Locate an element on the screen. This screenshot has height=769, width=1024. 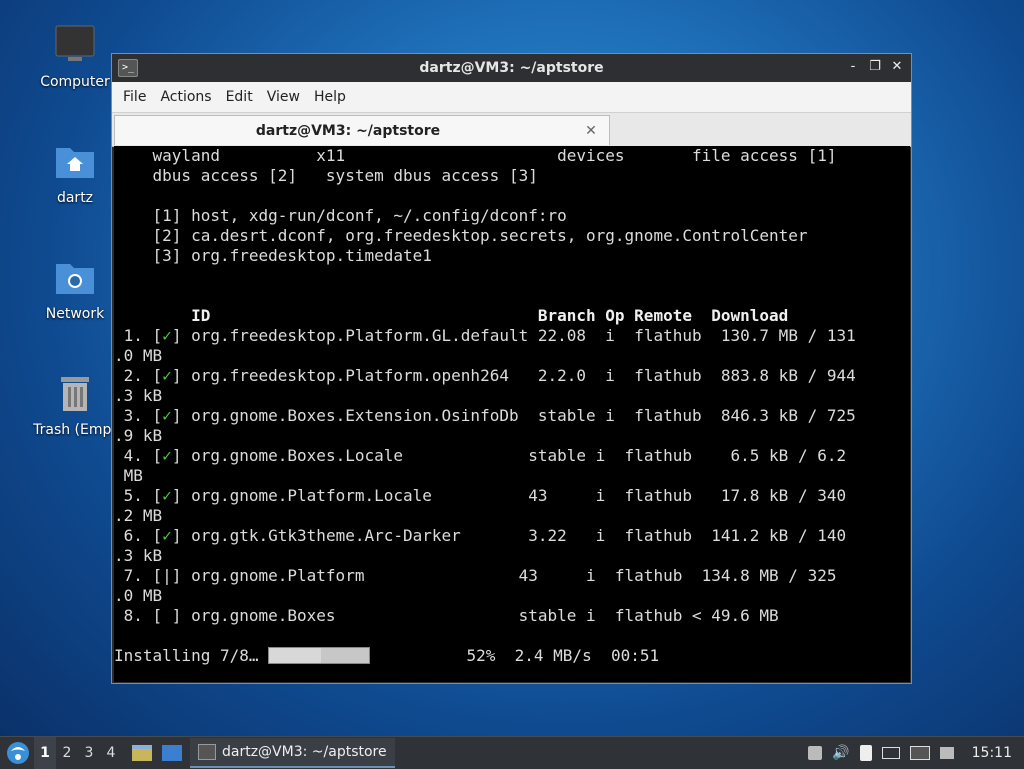
table-header: ID Branch Op Remote Download is located at coordinates (451, 315).